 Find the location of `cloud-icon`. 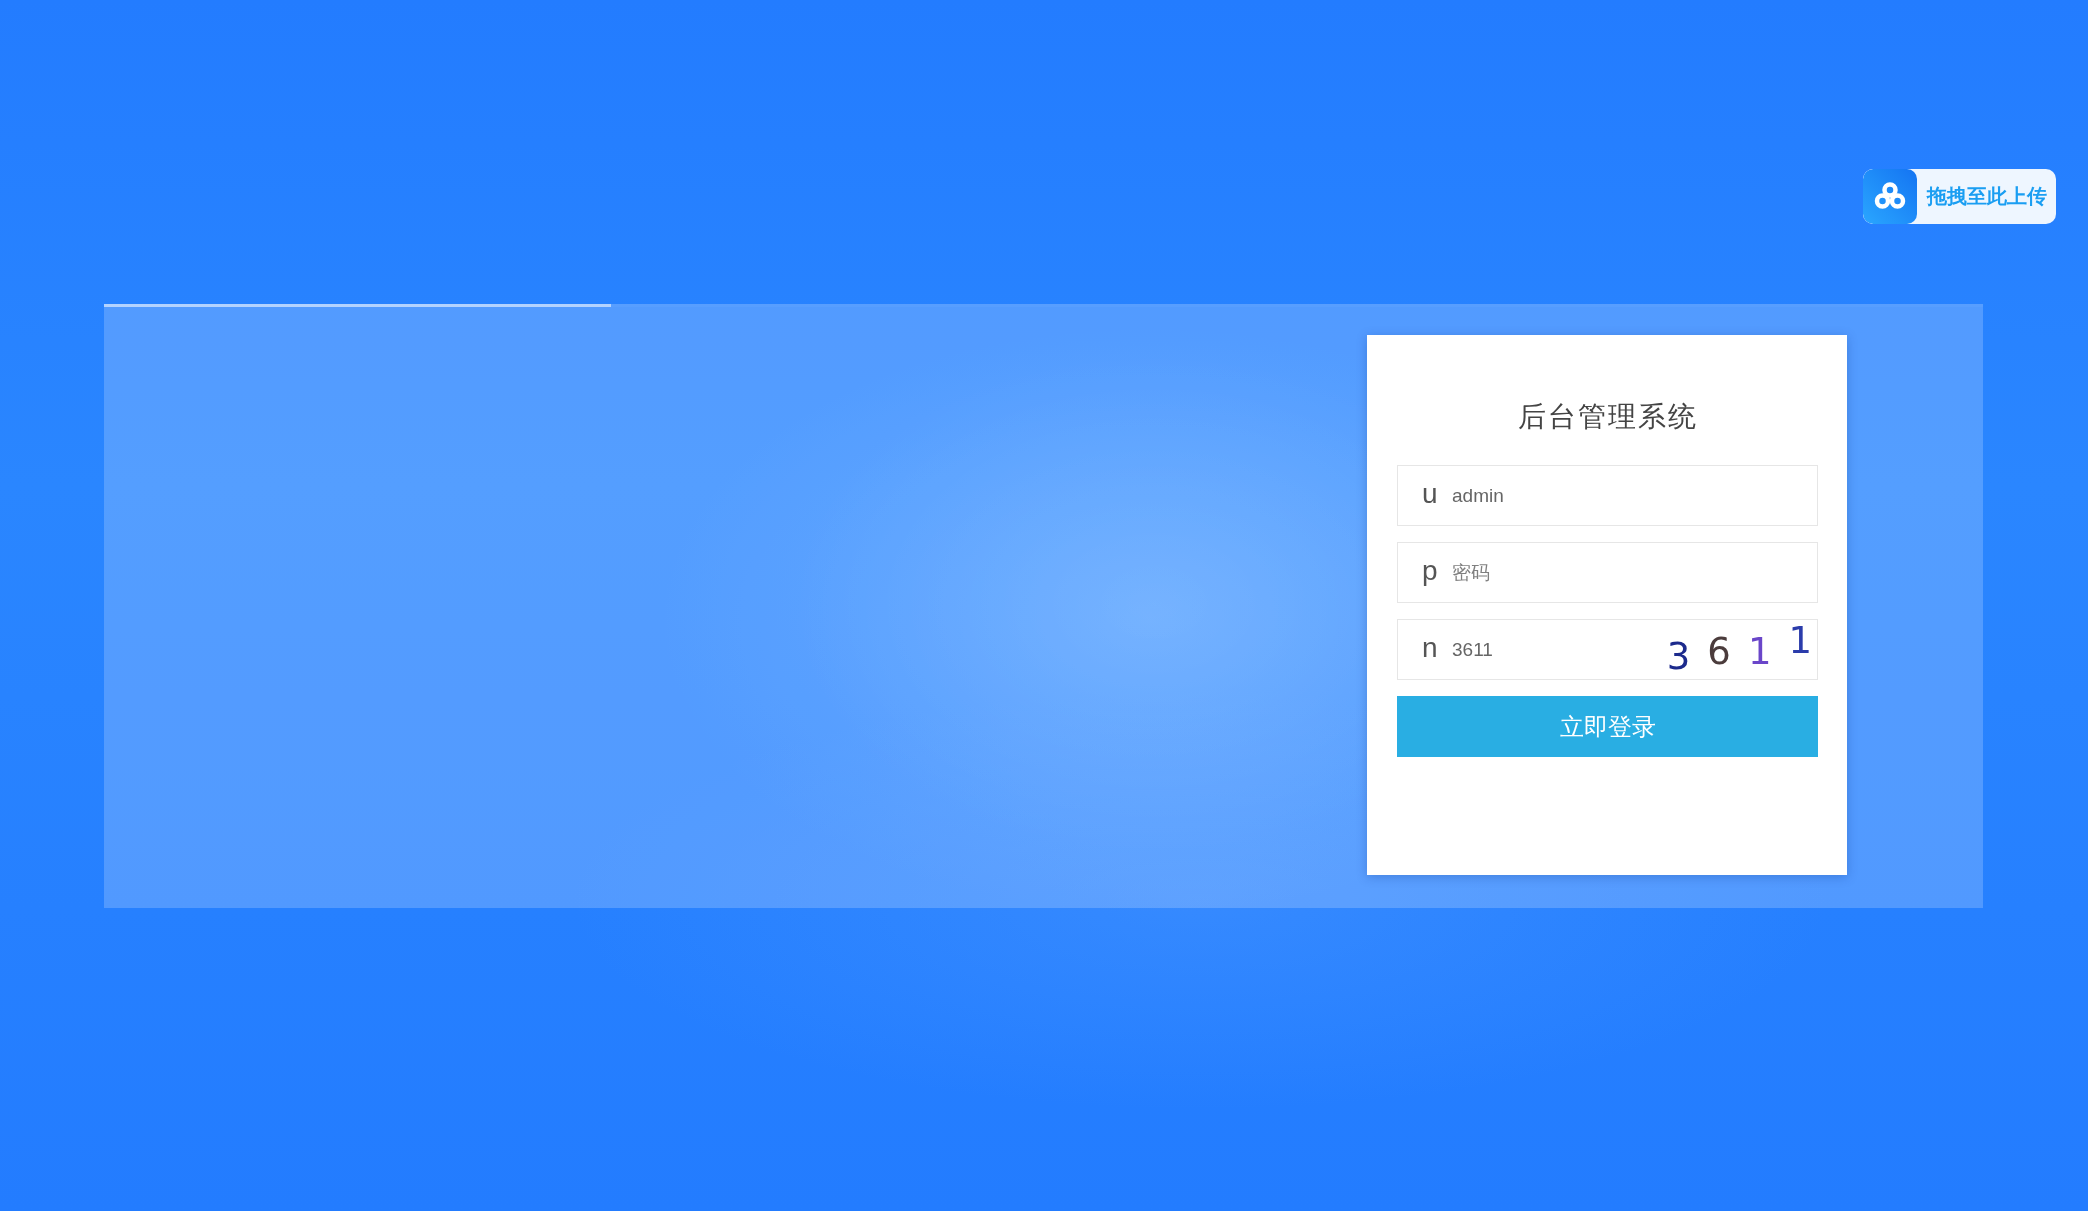

cloud-icon is located at coordinates (1890, 196).